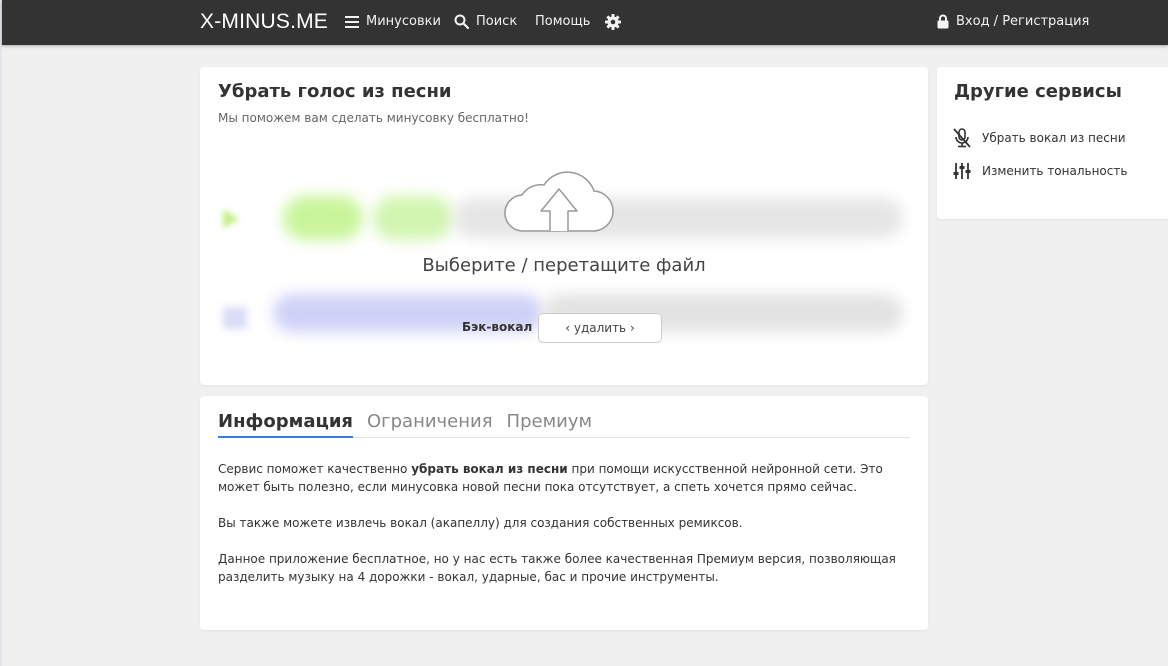 The width and height of the screenshot is (1168, 666). What do you see at coordinates (564, 265) in the screenshot?
I see `upload-dropzone-label: Выберите / перетащите файл` at bounding box center [564, 265].